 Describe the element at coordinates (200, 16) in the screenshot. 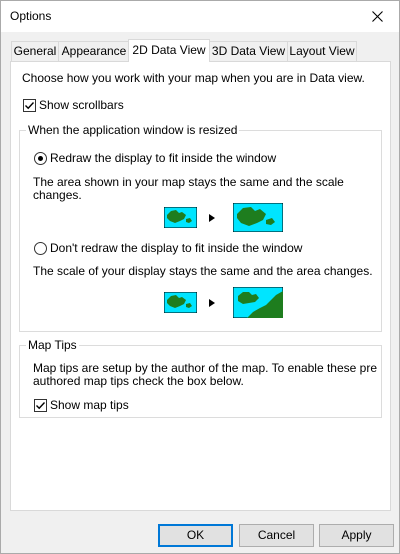

I see `title-bar: Options` at that location.